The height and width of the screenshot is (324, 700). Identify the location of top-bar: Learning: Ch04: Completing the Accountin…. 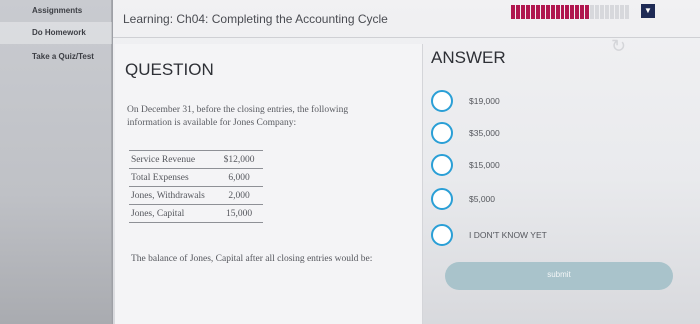
(406, 19).